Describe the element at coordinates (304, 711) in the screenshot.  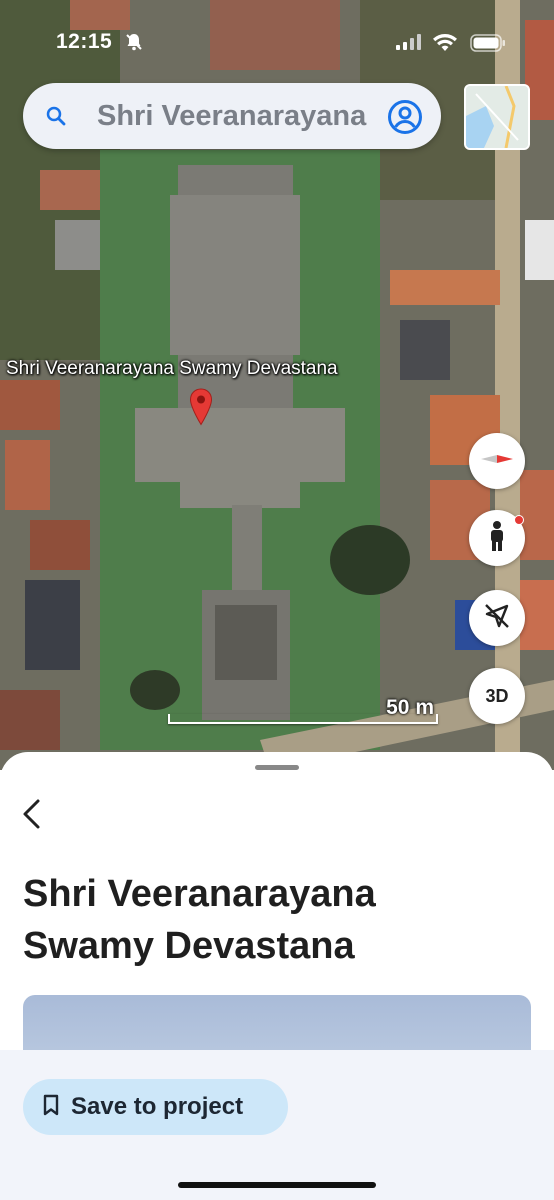
I see `scale-bar: 50 m` at that location.